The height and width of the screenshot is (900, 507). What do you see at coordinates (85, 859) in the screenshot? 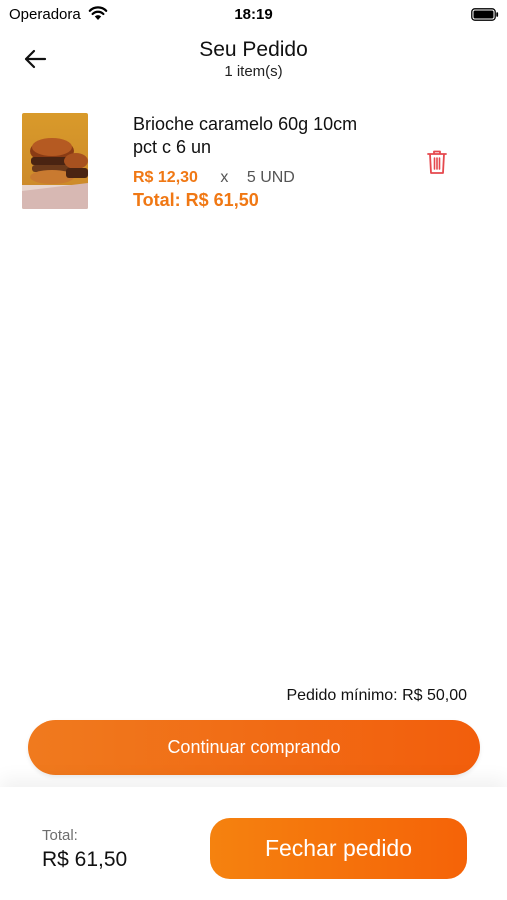
I see `total-value: R$ 61,50` at bounding box center [85, 859].